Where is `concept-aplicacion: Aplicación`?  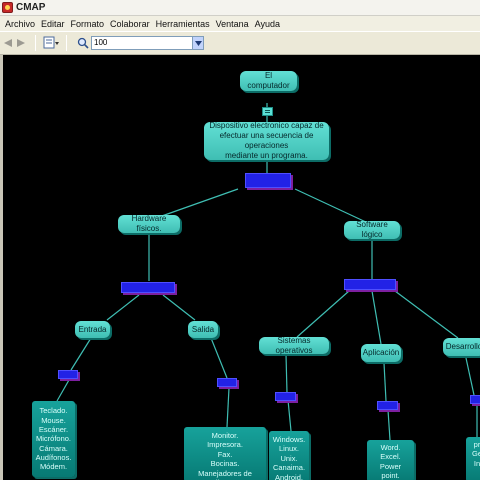 concept-aplicacion: Aplicación is located at coordinates (381, 353).